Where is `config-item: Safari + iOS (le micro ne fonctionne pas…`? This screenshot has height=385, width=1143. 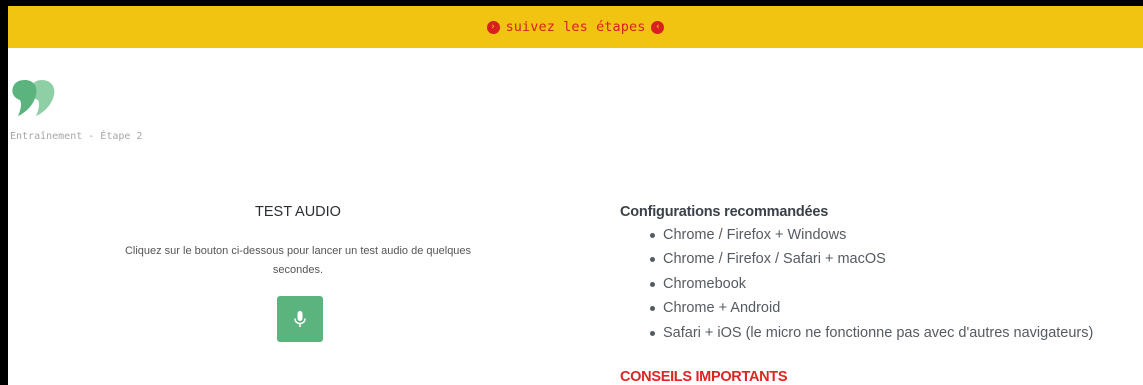
config-item: Safari + iOS (le micro ne fonctionne pas… is located at coordinates (895, 333).